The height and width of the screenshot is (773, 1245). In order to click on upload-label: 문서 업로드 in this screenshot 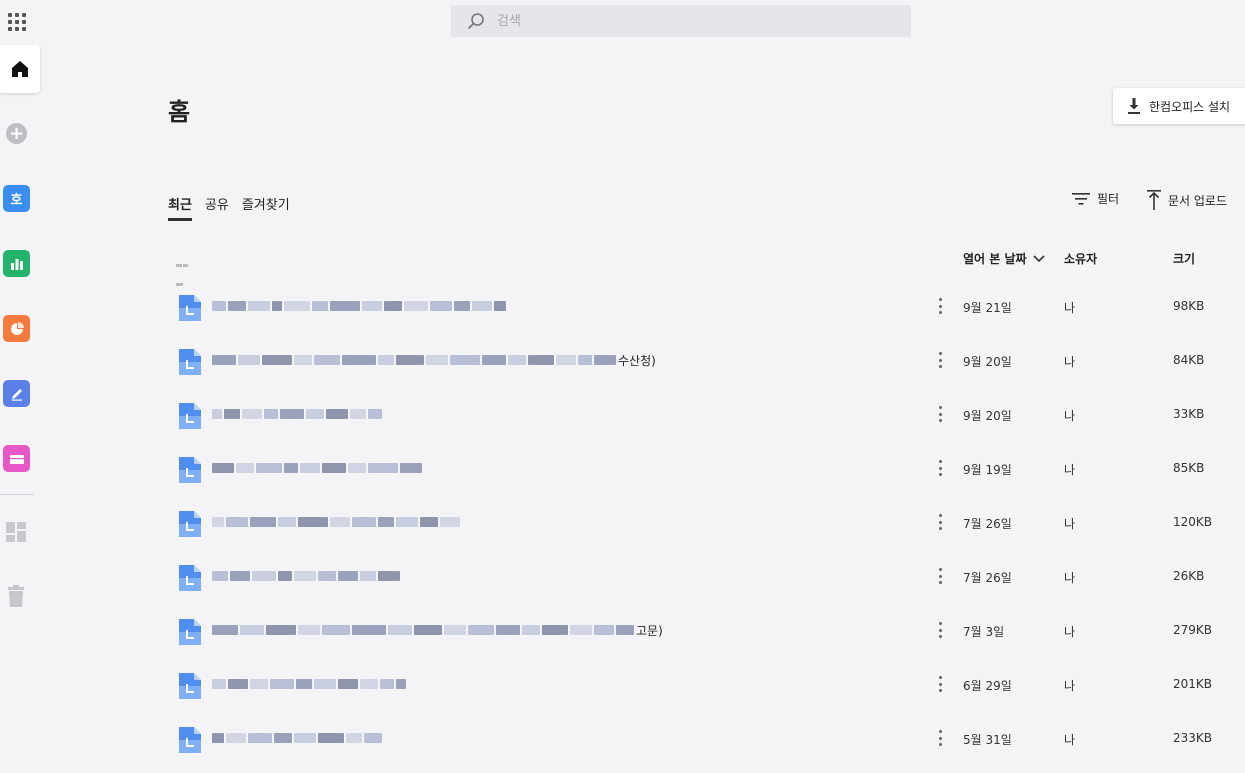, I will do `click(1198, 200)`.